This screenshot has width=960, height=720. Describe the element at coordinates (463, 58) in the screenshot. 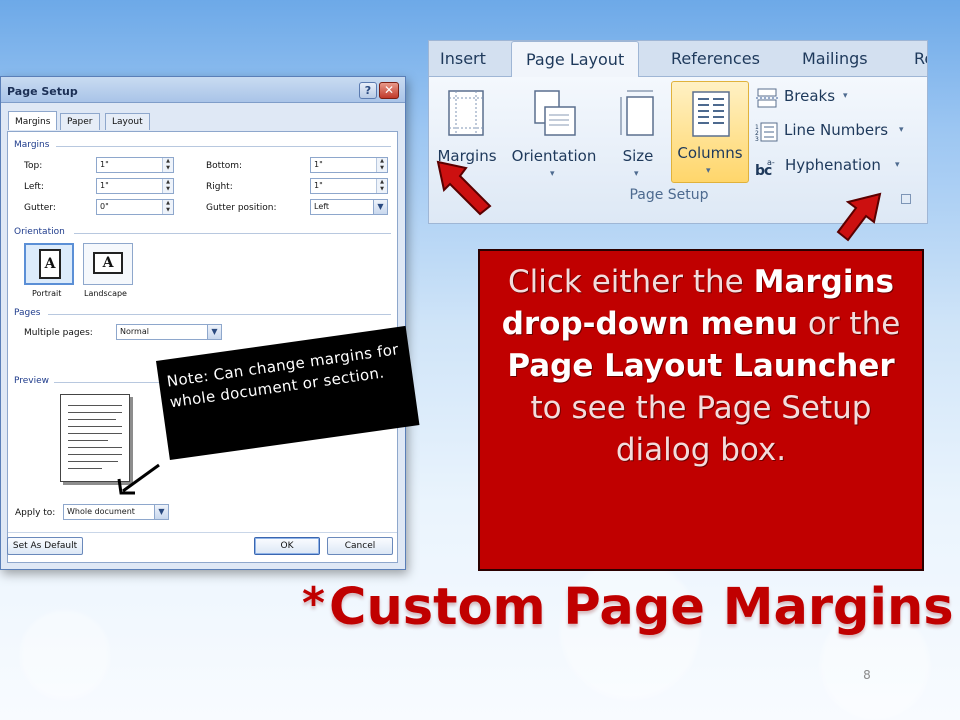

I see `tab-insert: Insert` at that location.